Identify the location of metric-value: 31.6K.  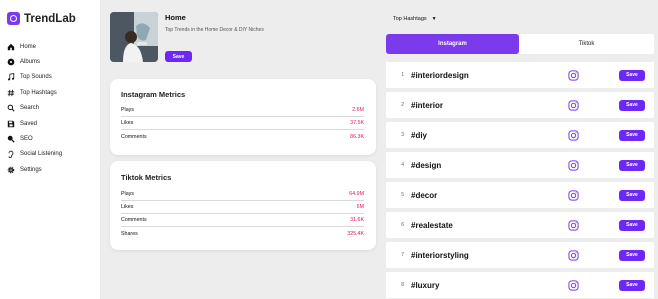
(357, 220).